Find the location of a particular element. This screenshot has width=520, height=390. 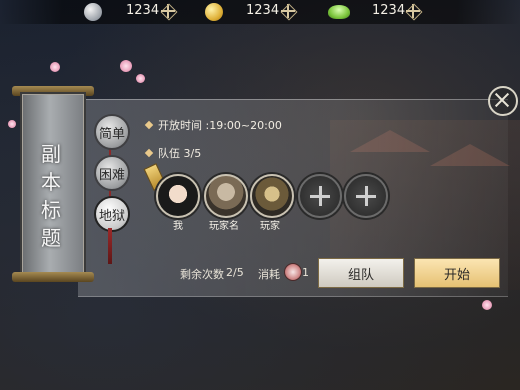

silver-amount: 1234 is located at coordinates (143, 10).